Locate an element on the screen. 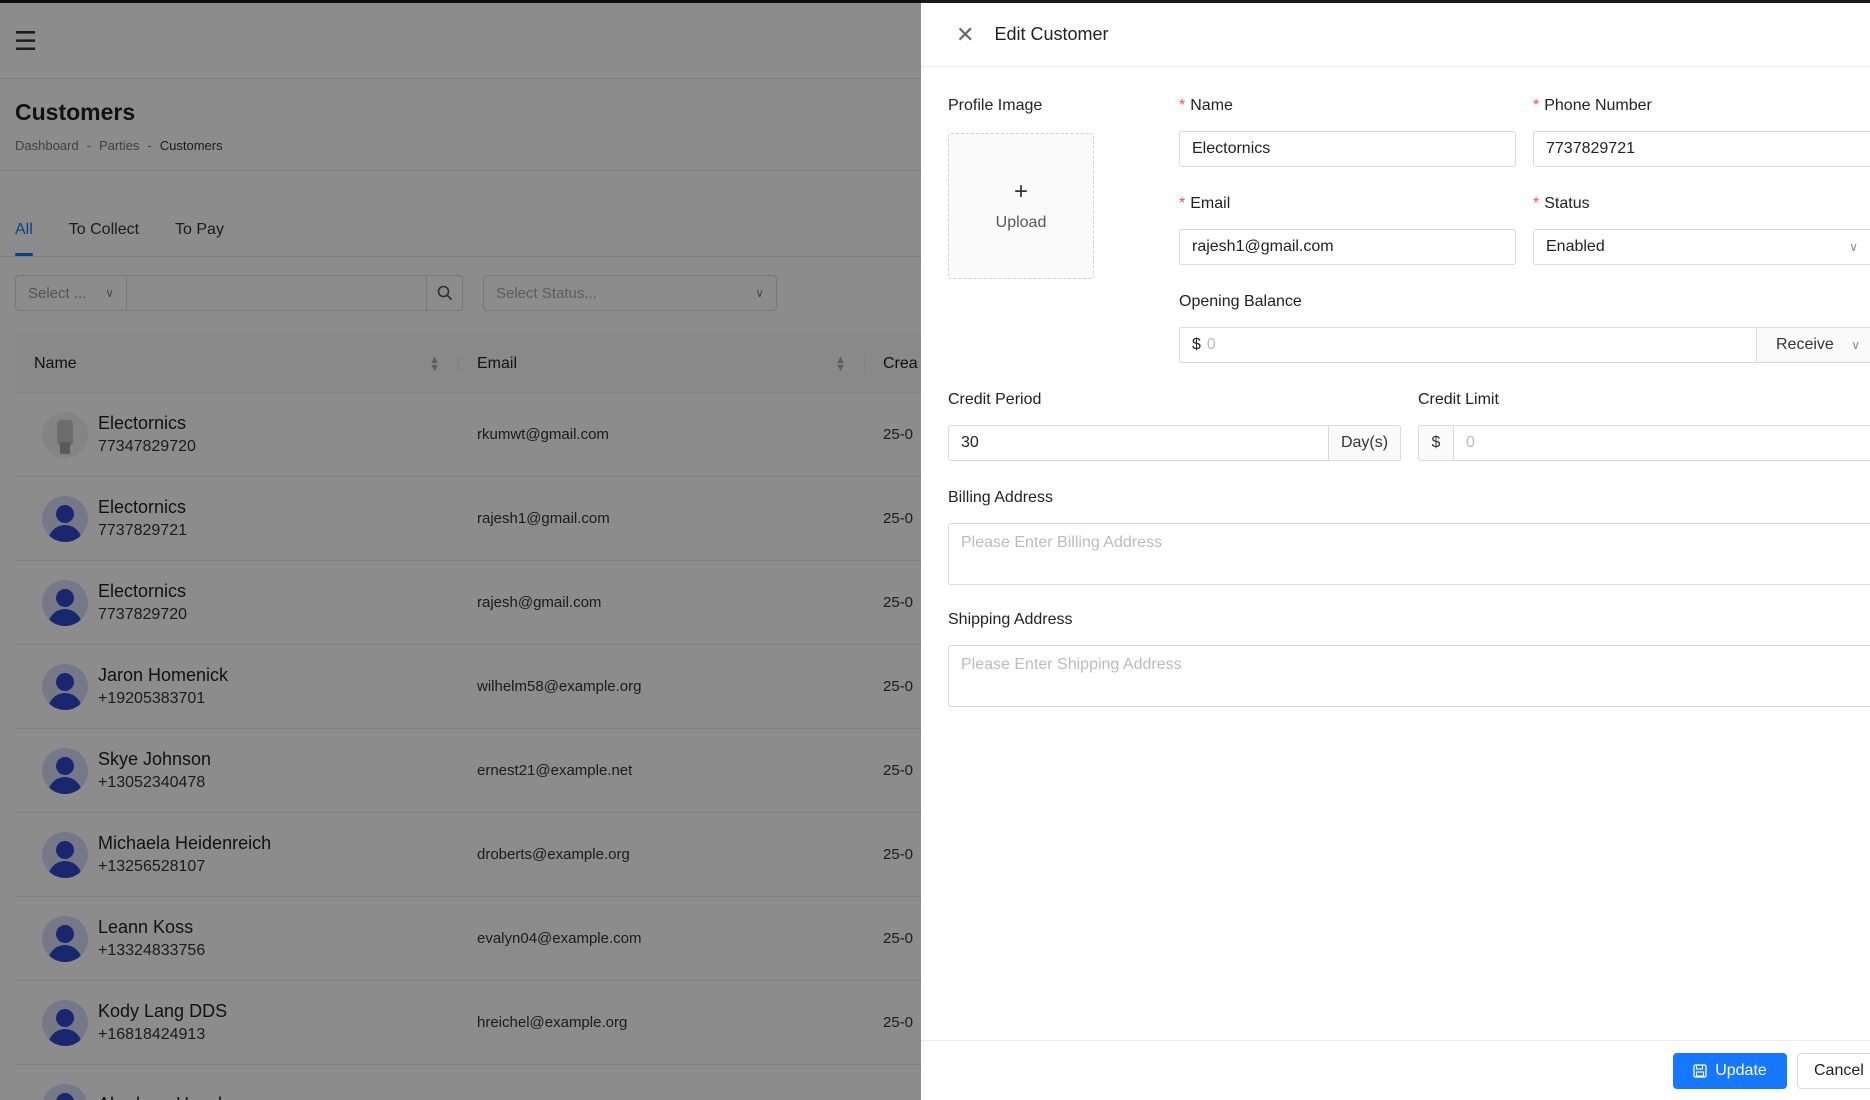  email-input: rajesh1@gmail.com is located at coordinates (1347, 247).